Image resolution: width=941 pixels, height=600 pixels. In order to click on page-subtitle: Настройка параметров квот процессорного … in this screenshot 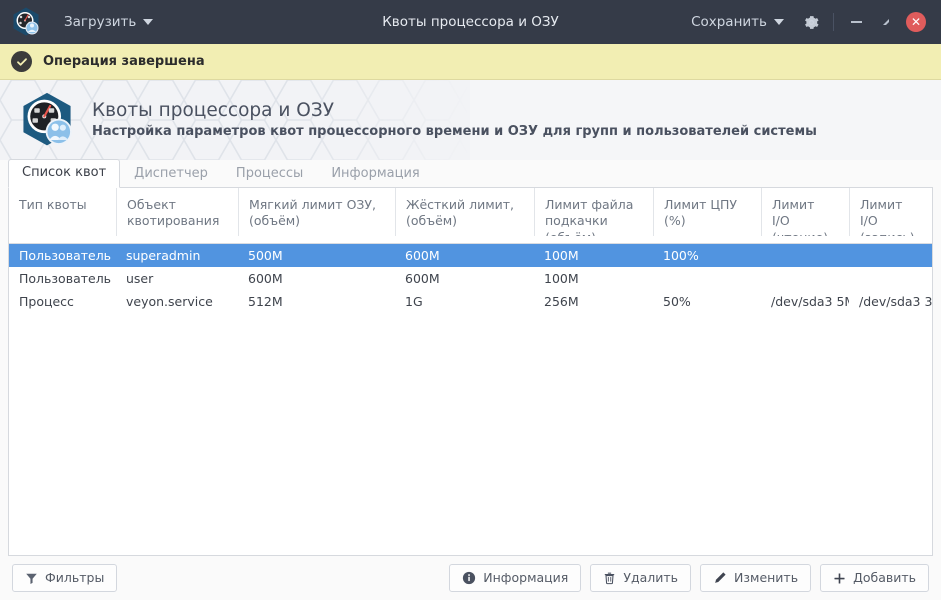, I will do `click(454, 132)`.